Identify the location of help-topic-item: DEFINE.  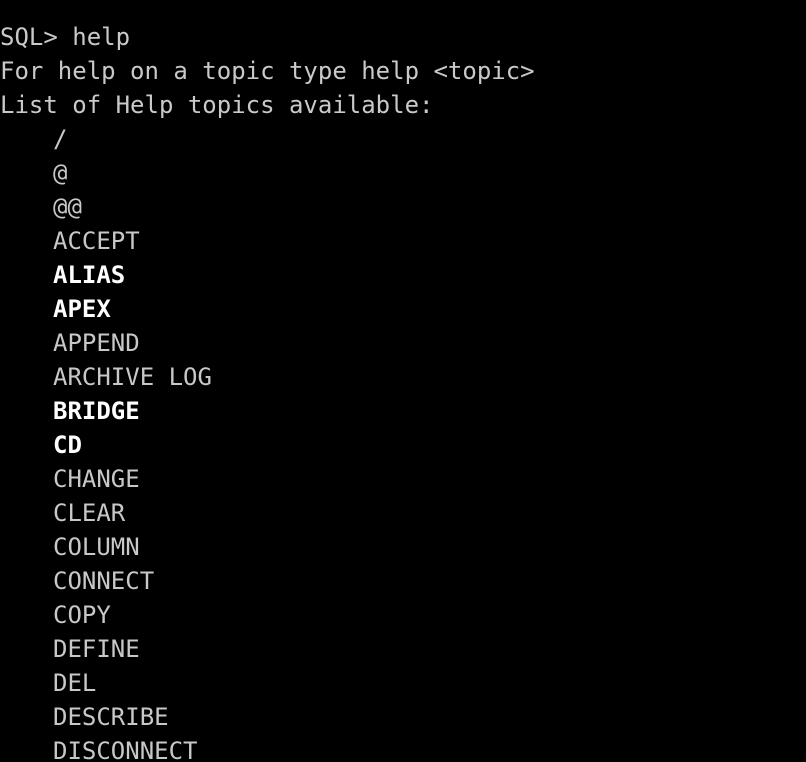
(96, 649).